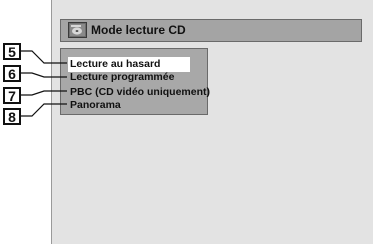 Image resolution: width=373 pixels, height=244 pixels. What do you see at coordinates (12, 95) in the screenshot?
I see `callout-number-7: 7` at bounding box center [12, 95].